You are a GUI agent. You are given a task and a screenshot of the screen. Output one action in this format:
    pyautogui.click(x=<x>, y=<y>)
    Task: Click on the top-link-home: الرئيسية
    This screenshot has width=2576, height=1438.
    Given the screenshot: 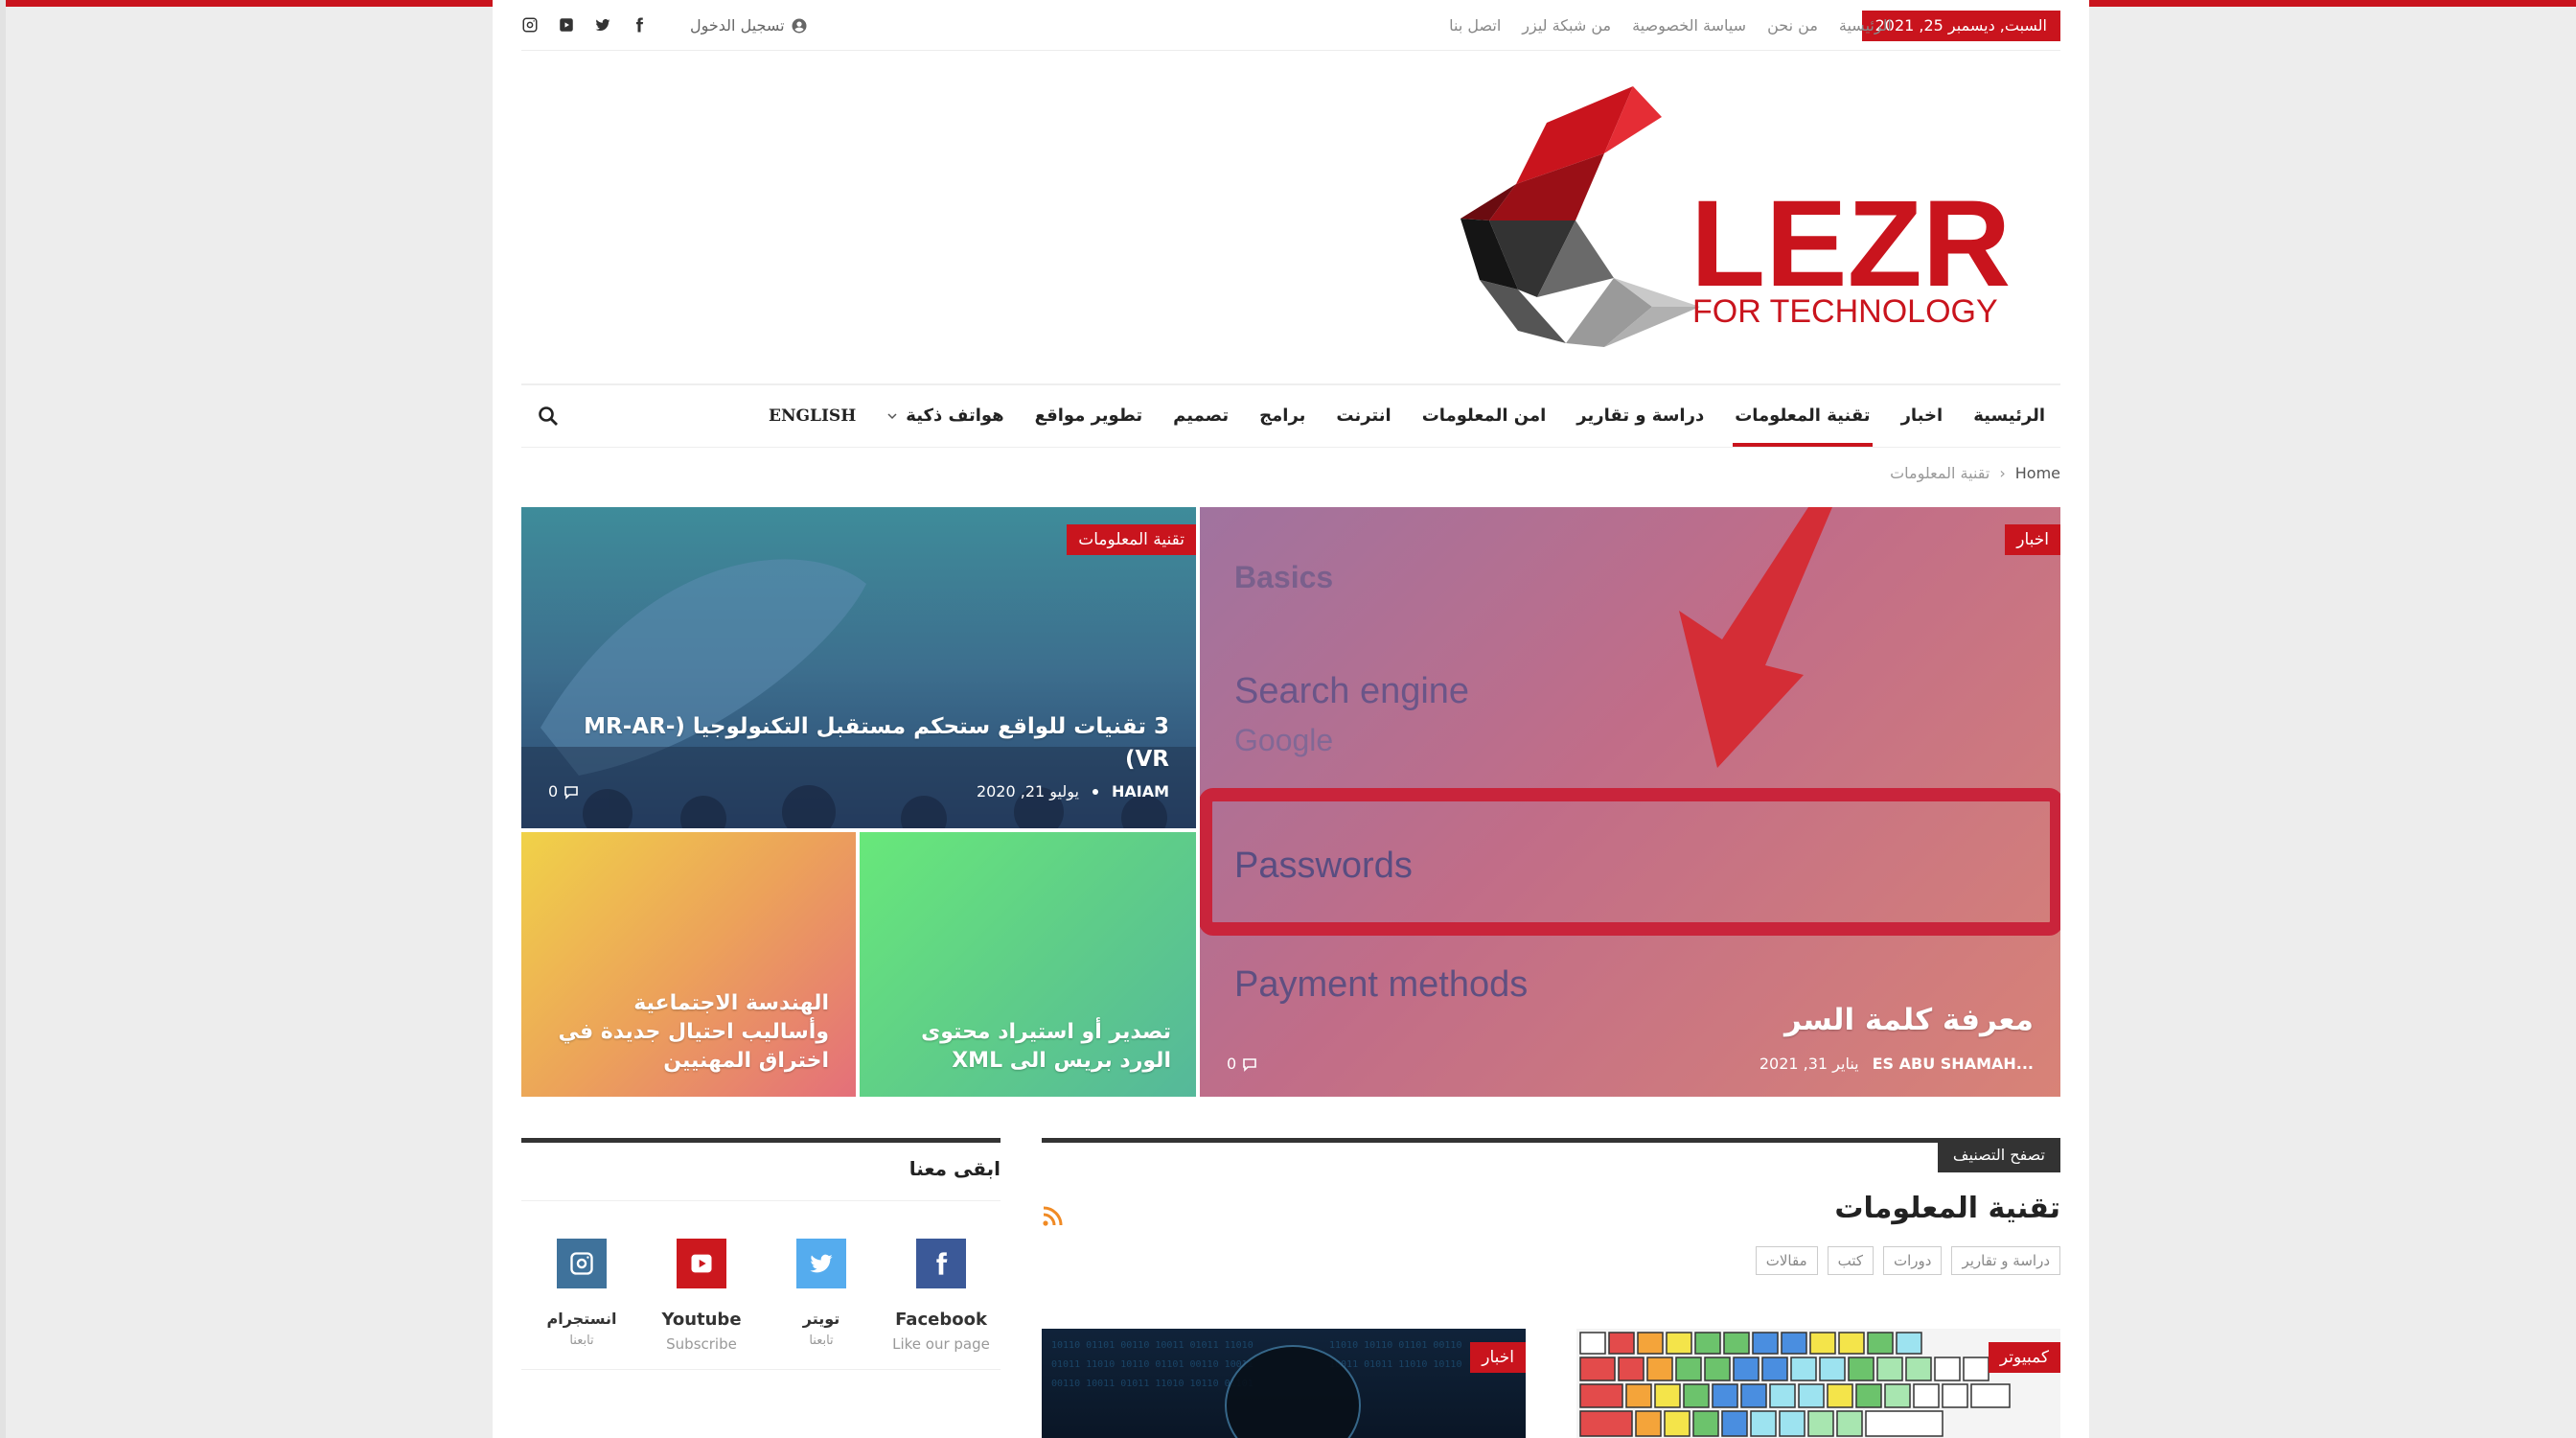 What is the action you would take?
    pyautogui.click(x=1865, y=25)
    